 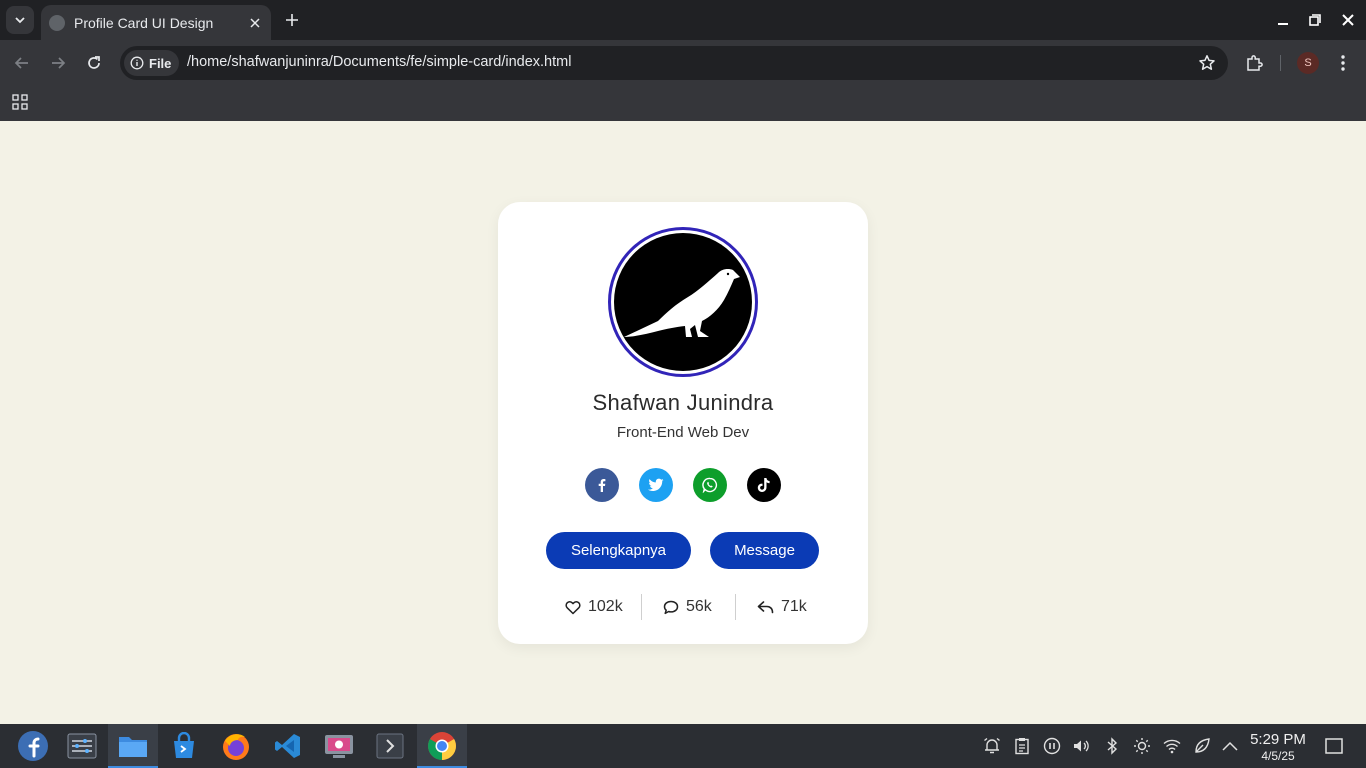 I want to click on minimize-button, so click(x=1283, y=20).